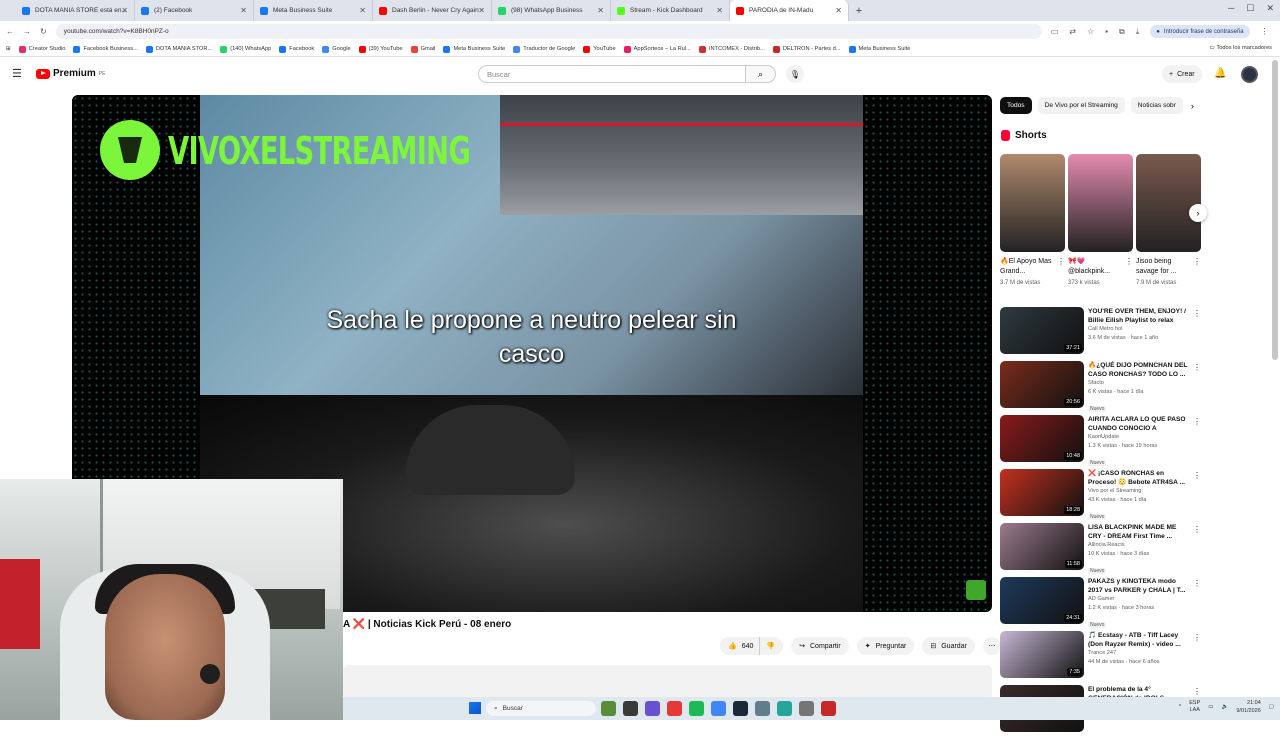 The image size is (1280, 739). I want to click on bookmark-item: (140) WhatsApp, so click(245, 49).